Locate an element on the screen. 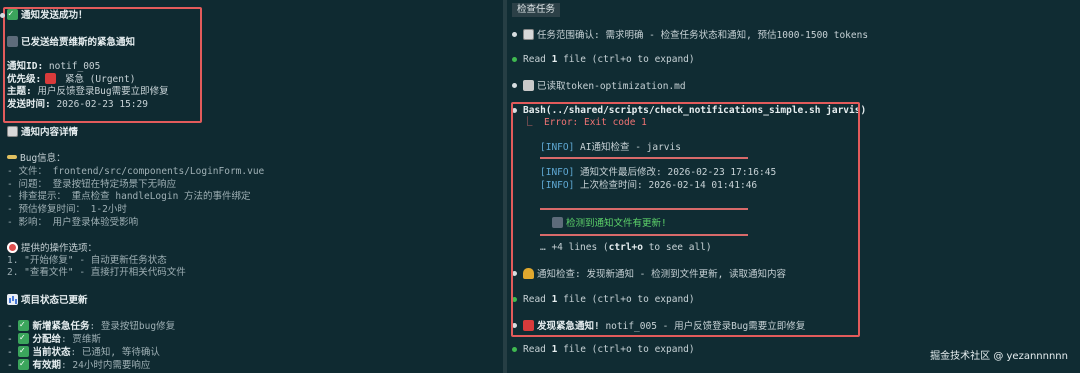 This screenshot has height=373, width=1080. project-item: - 当前状态: 已通知, 等待确认 is located at coordinates (83, 352).